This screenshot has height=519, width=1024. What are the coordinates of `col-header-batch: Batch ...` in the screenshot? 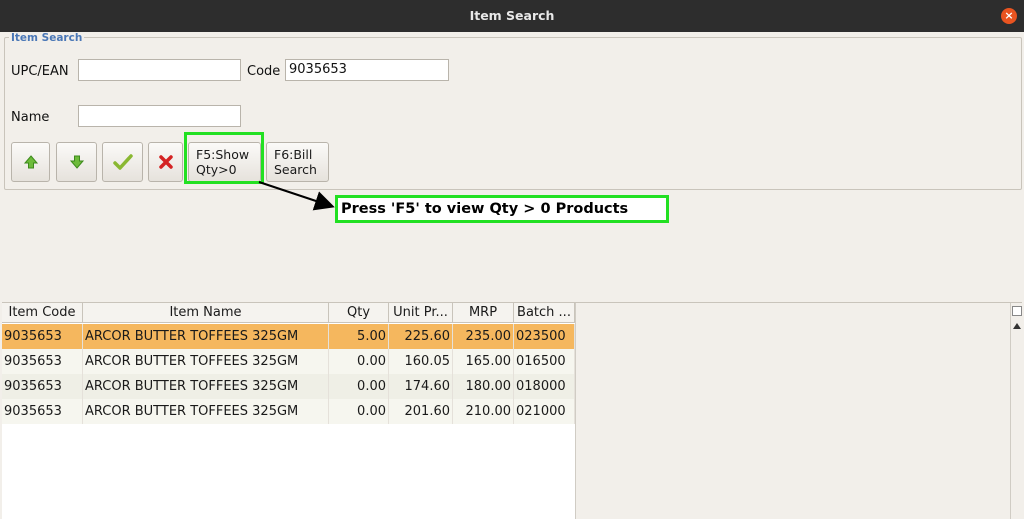 It's located at (544, 313).